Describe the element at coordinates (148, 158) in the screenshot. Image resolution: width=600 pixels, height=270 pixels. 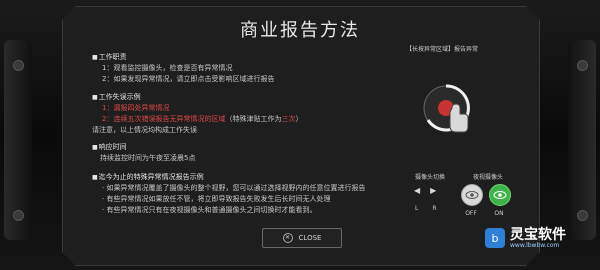
I see `response-text: 持续监控时间为午夜至凌晨5点` at that location.